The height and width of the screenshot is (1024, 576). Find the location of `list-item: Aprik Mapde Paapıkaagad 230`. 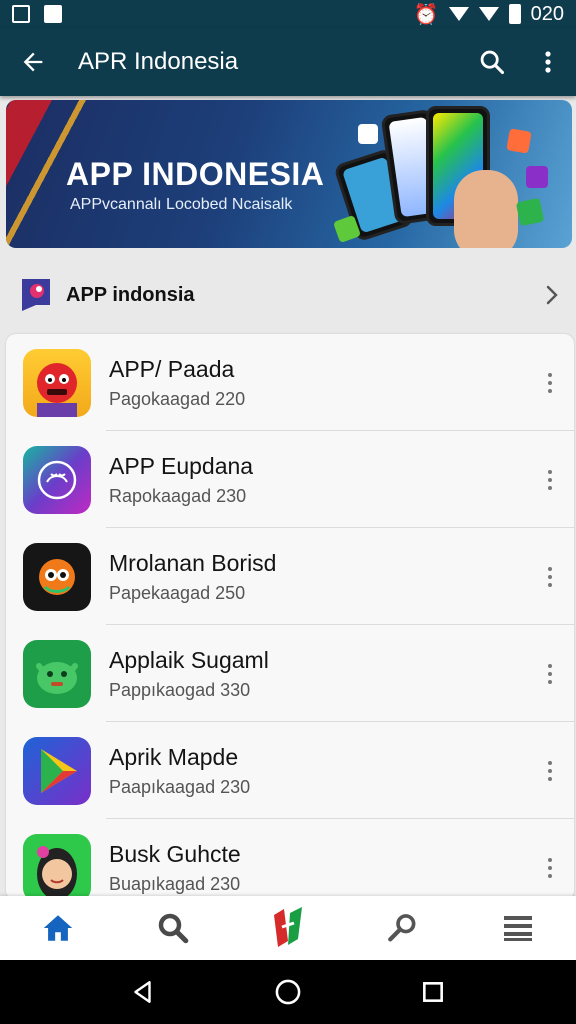

list-item: Aprik Mapde Paapıkaagad 230 is located at coordinates (290, 770).